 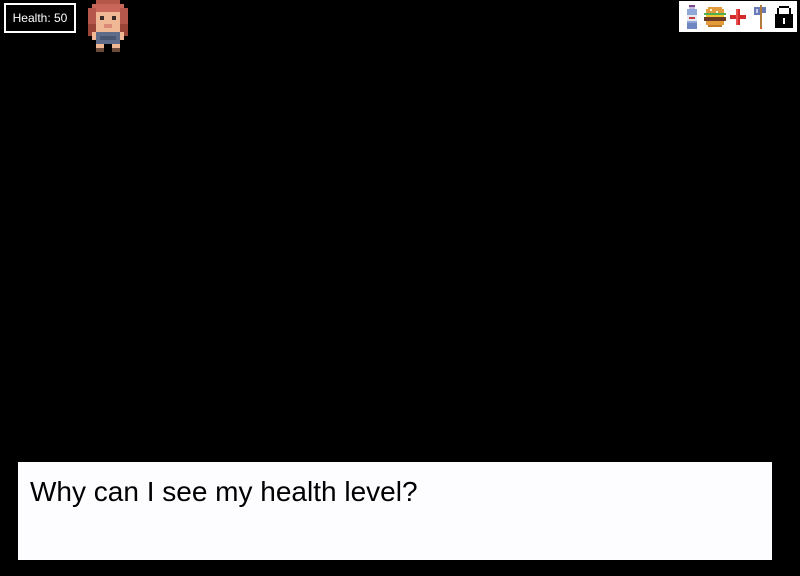 I want to click on player-character-sprite, so click(x=108, y=26).